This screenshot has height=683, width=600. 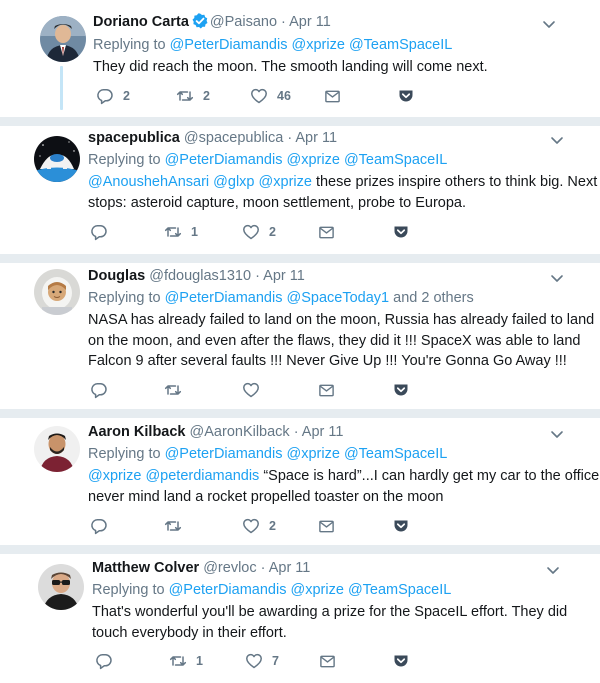 I want to click on reply-count: 2, so click(x=126, y=96).